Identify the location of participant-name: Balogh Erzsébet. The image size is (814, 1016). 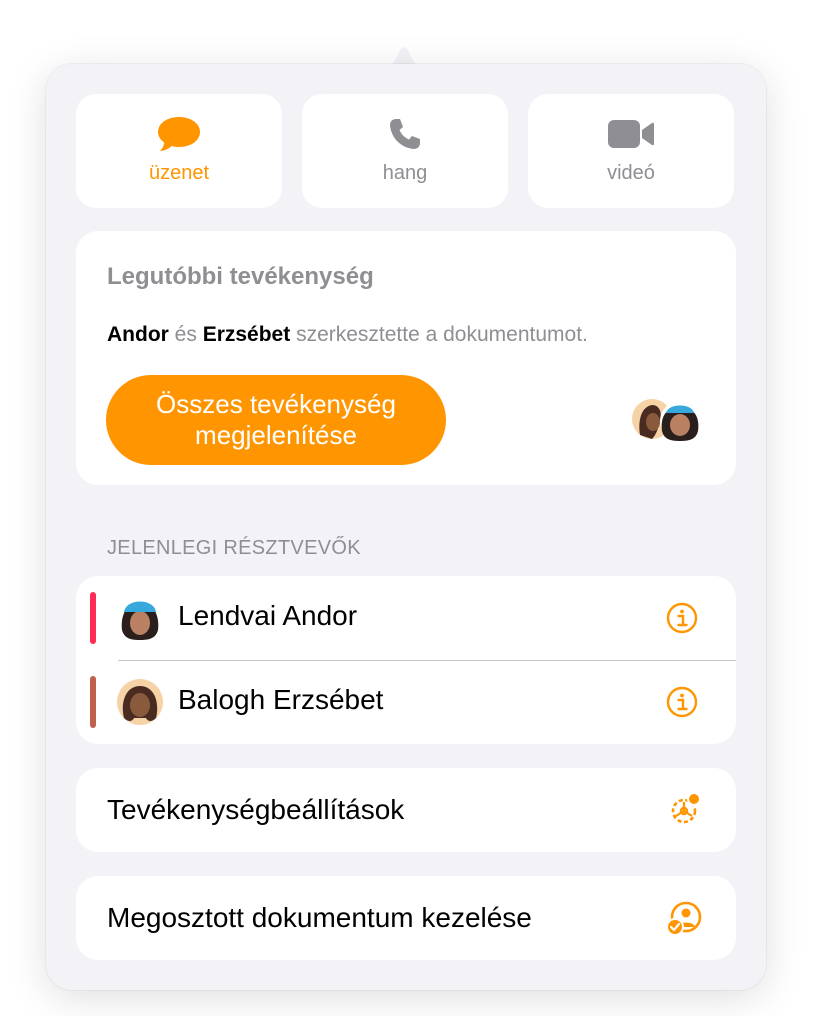
(281, 699).